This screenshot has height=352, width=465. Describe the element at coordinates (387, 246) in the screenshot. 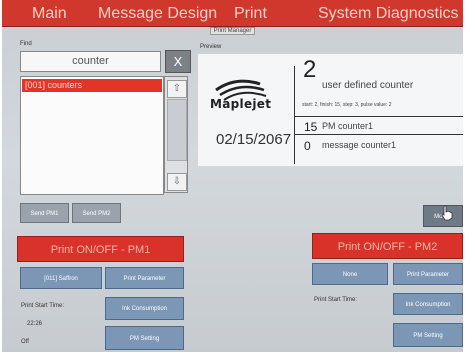

I see `print-on-off-pm2-button: Print ON/OFF - PM2` at that location.